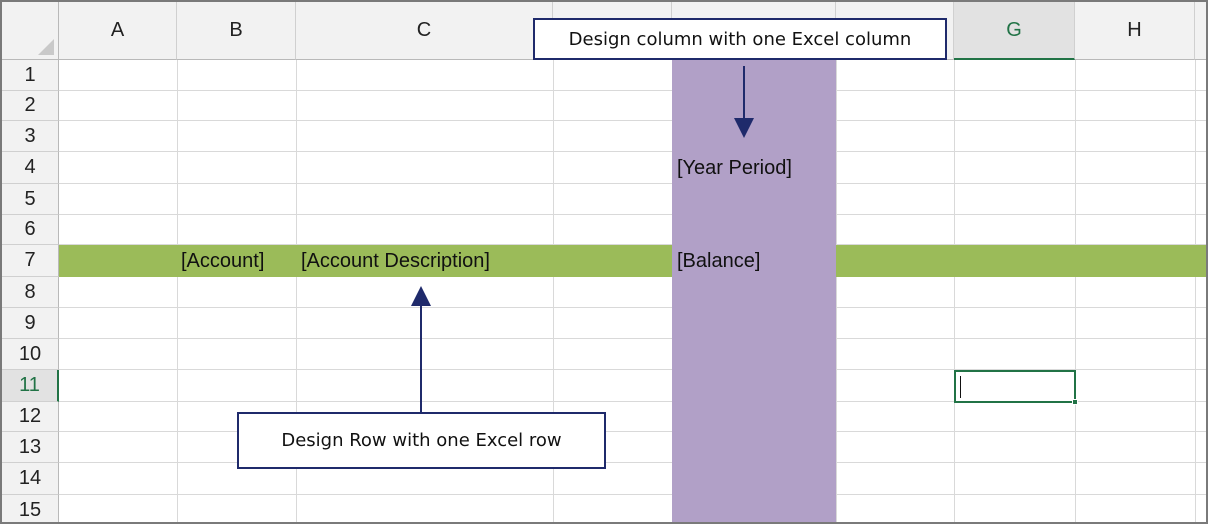 This screenshot has width=1208, height=524. Describe the element at coordinates (424, 31) in the screenshot. I see `column-header-c: C` at that location.